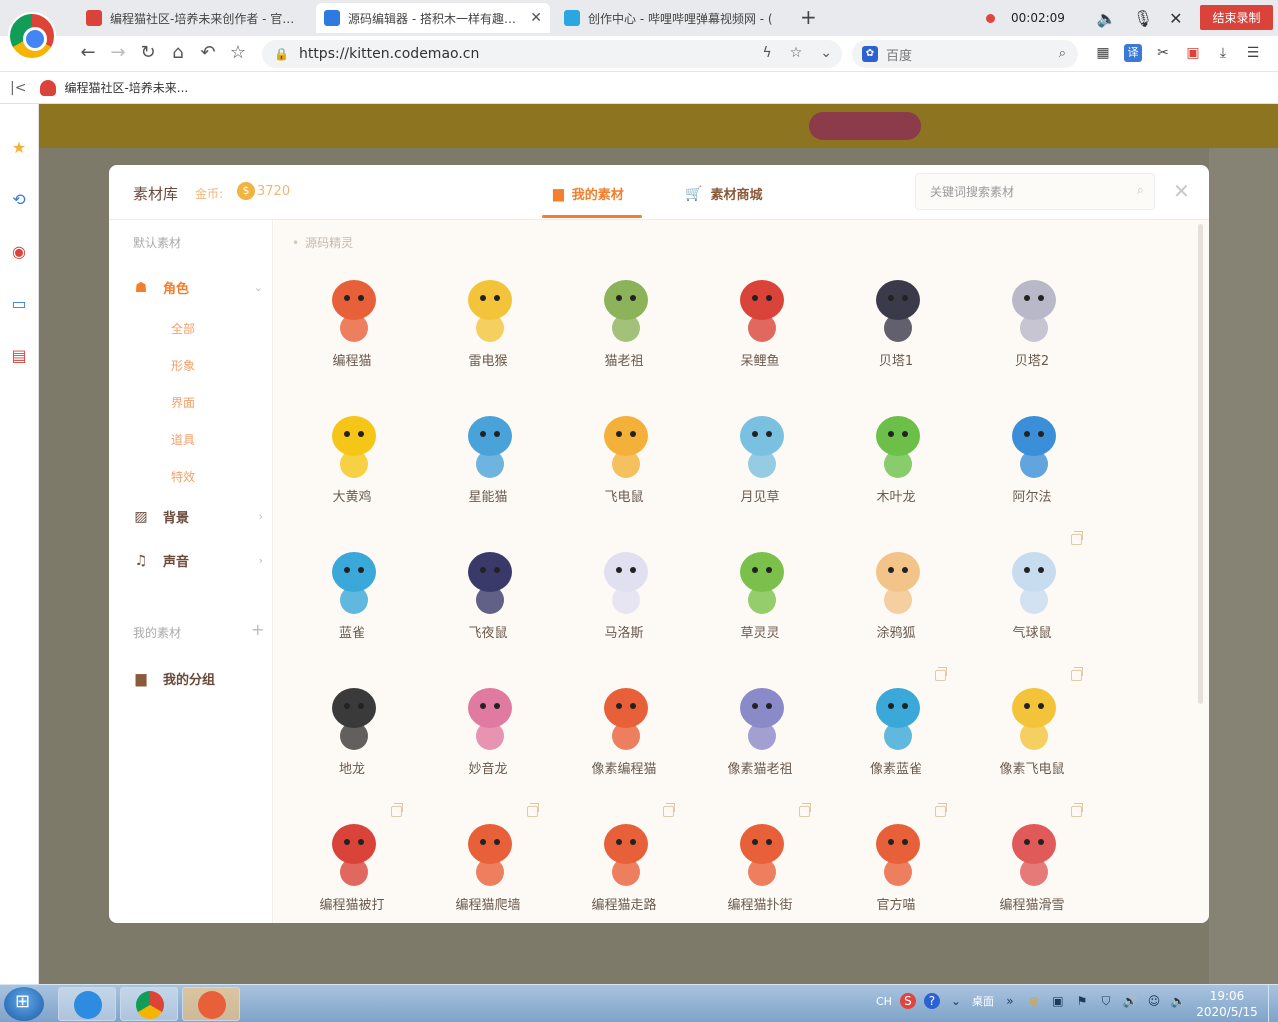 The height and width of the screenshot is (1022, 1278). Describe the element at coordinates (88, 52) in the screenshot. I see `back-icon: ←` at that location.